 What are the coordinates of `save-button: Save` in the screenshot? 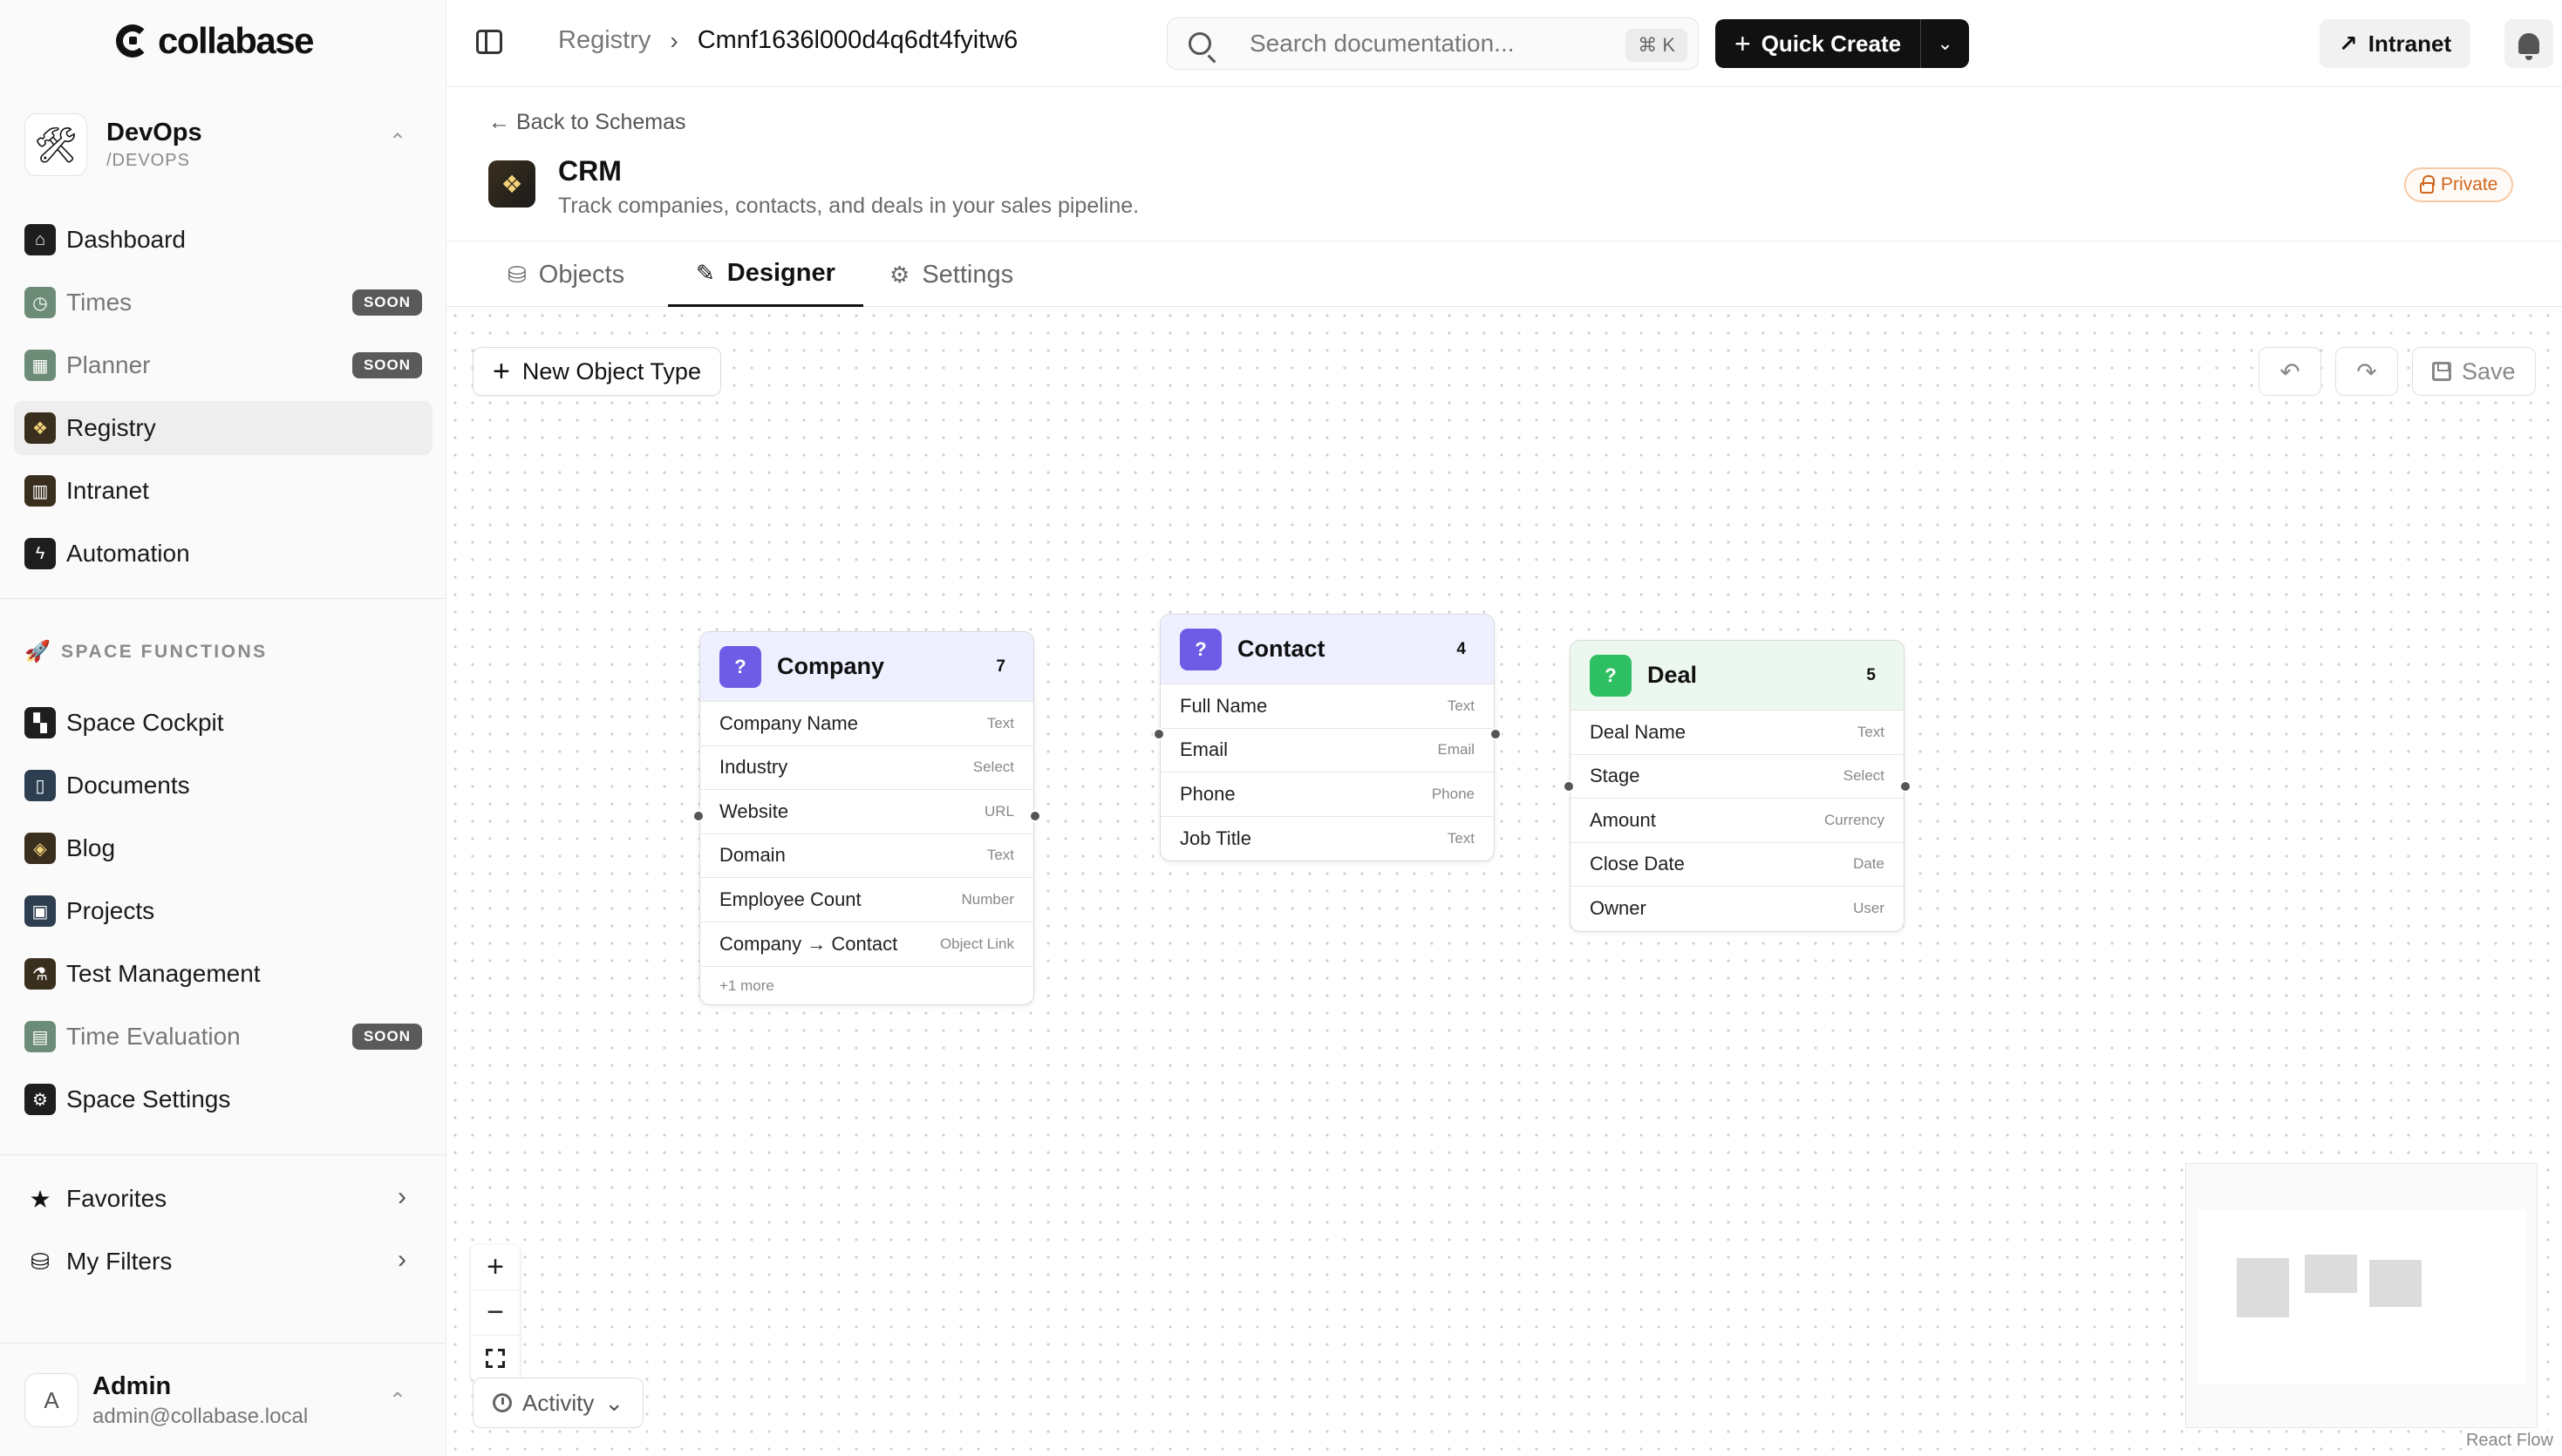 It's located at (2474, 371).